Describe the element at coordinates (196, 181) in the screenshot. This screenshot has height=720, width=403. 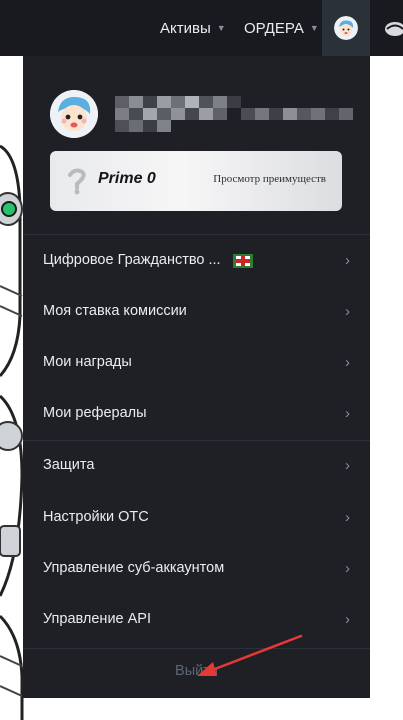
I see `prime-card: Prime 0 Просмотр преимуществ` at that location.